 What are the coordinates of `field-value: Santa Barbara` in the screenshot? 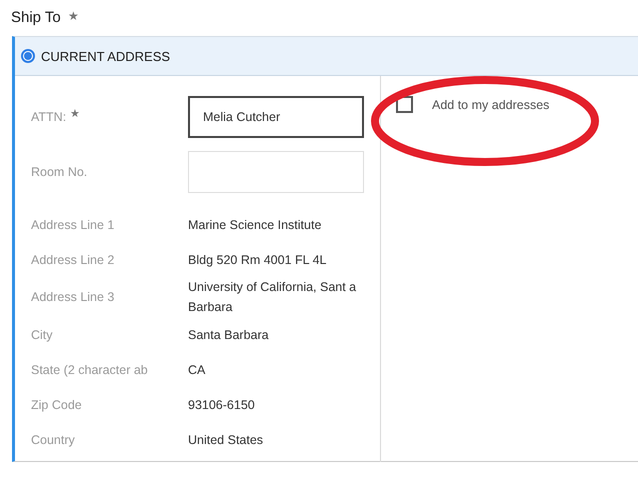 It's located at (229, 335).